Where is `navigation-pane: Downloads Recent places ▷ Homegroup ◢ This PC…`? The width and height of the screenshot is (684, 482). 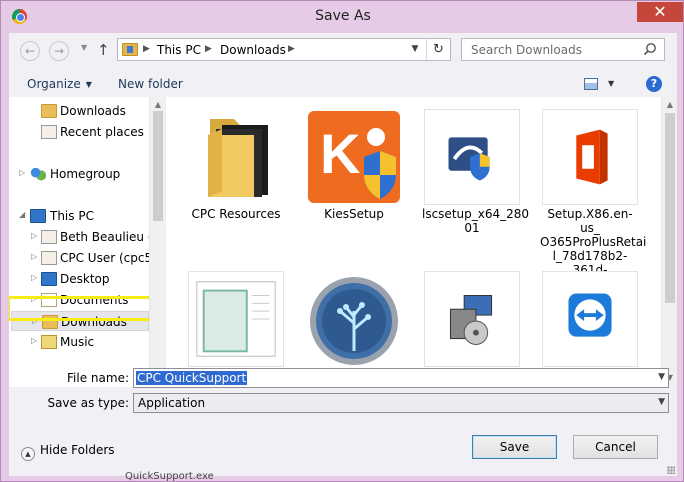
navigation-pane: Downloads Recent places ▷ Homegroup ◢ This PC… is located at coordinates (87, 242).